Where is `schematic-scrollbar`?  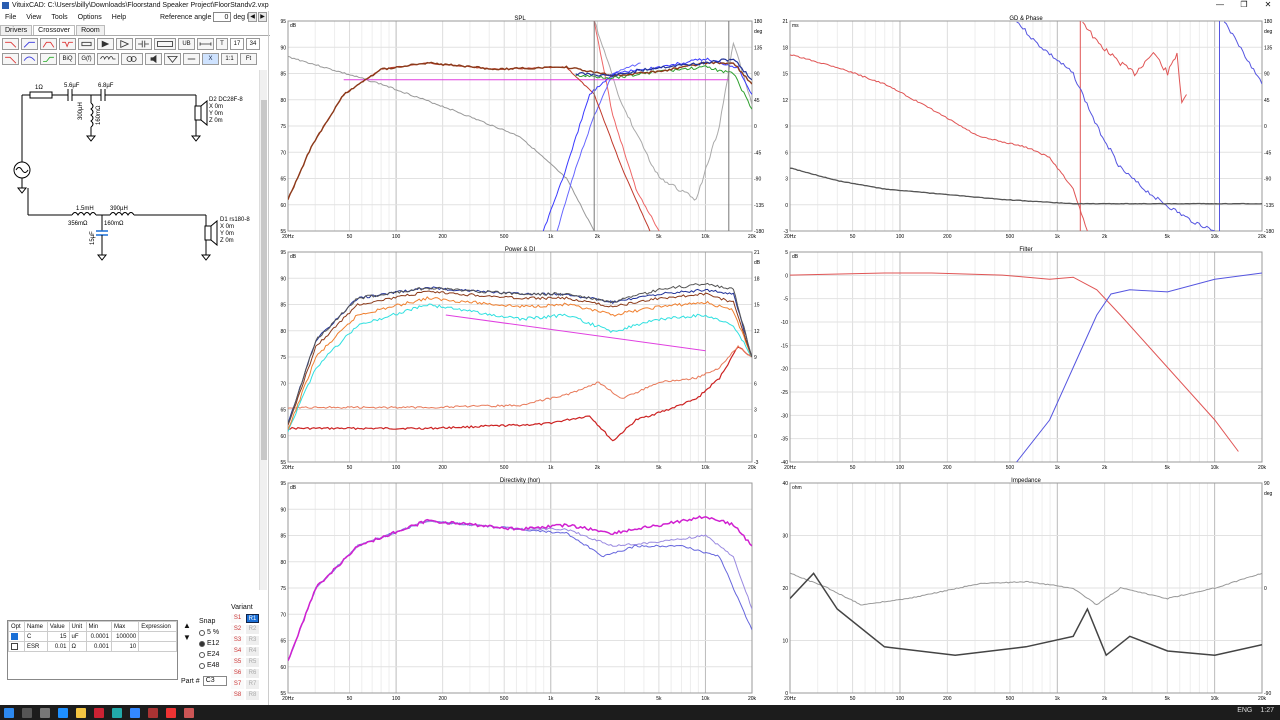
schematic-scrollbar is located at coordinates (263, 330).